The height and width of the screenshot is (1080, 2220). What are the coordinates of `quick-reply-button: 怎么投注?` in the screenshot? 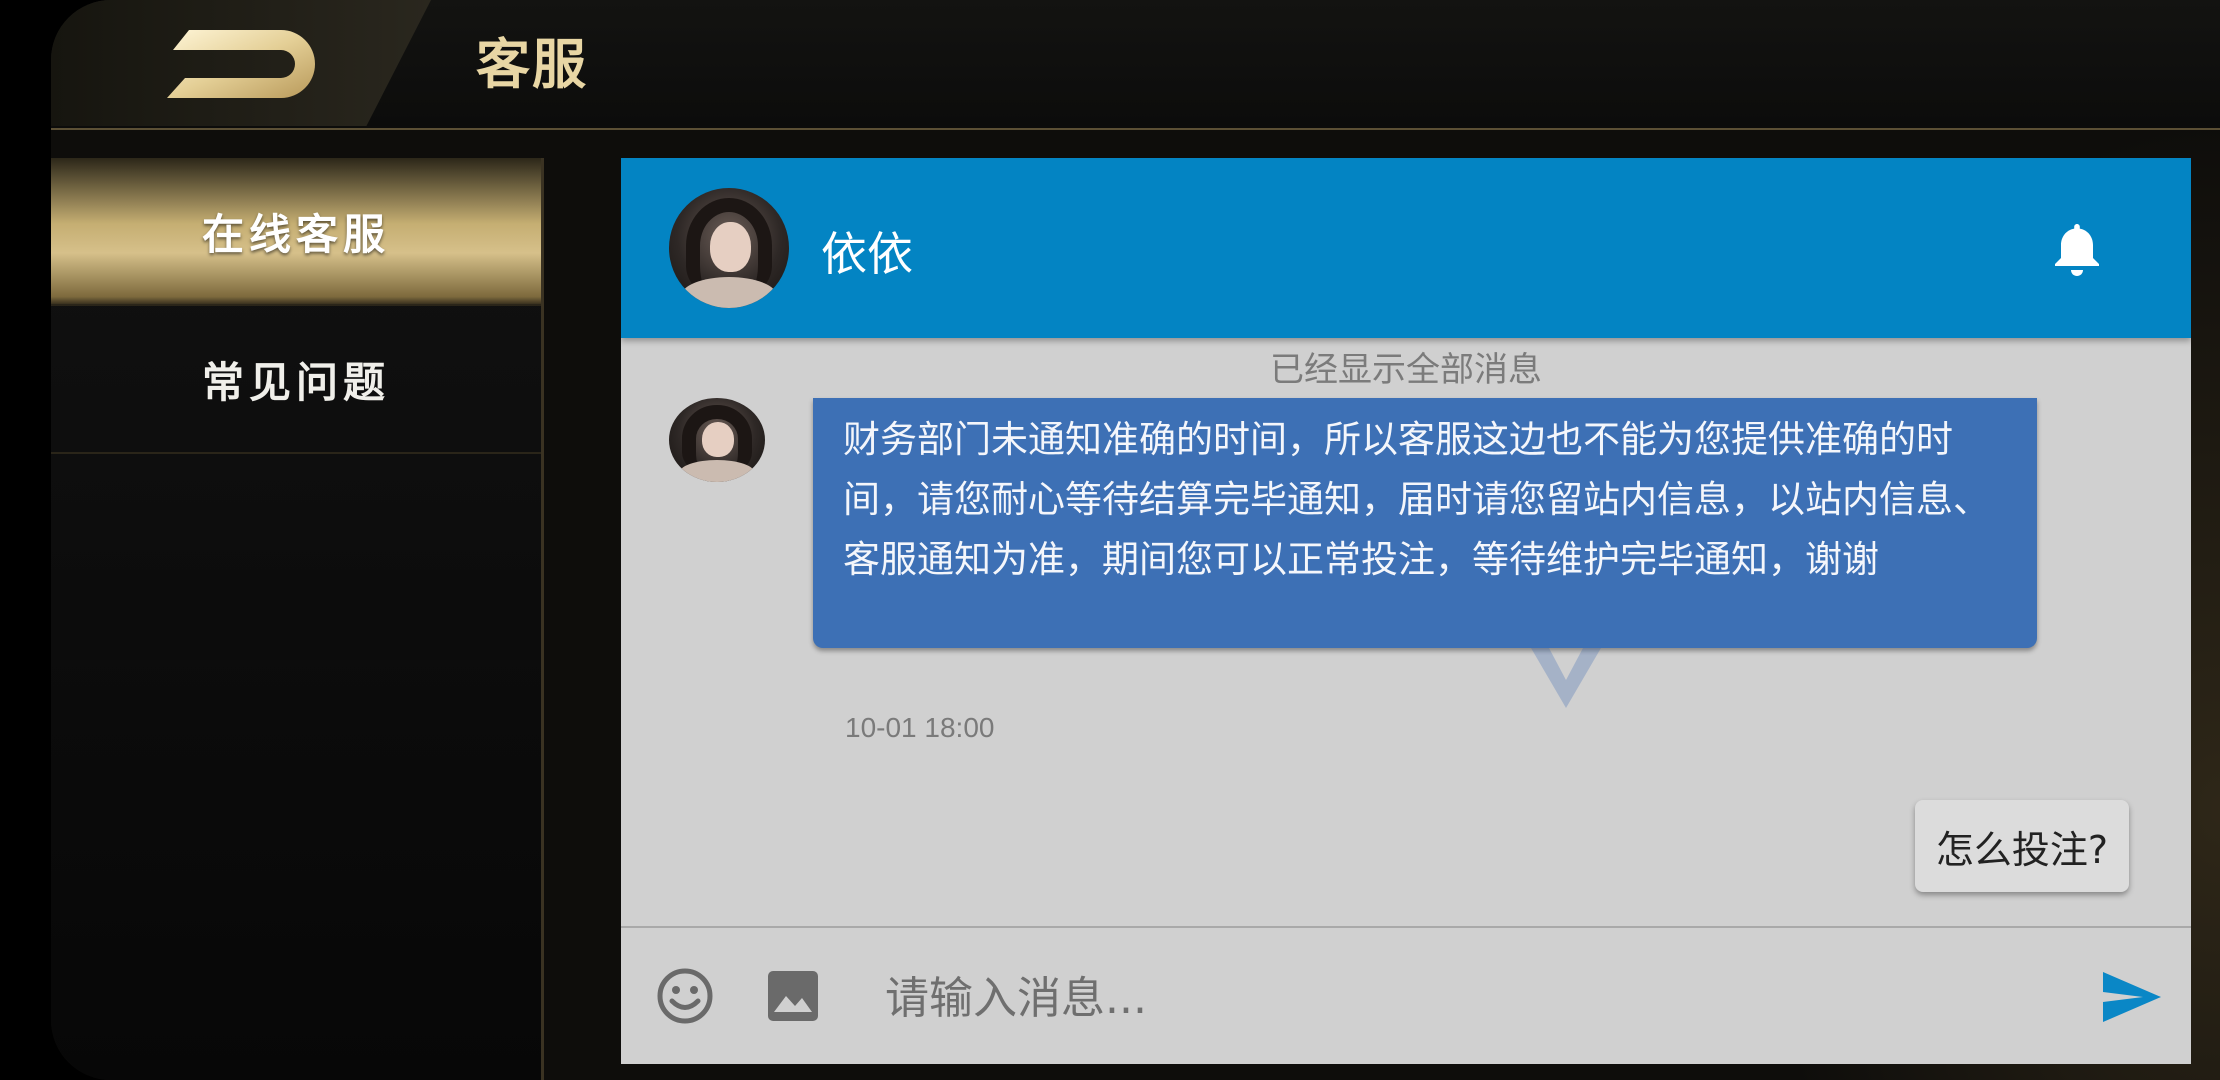 It's located at (2022, 846).